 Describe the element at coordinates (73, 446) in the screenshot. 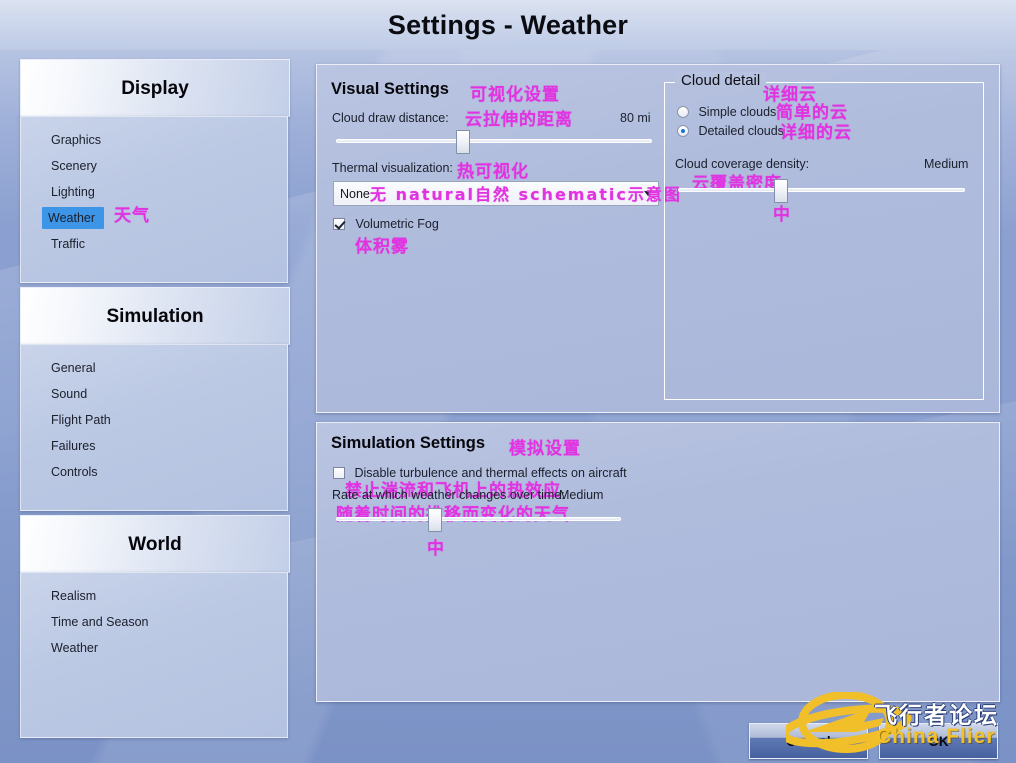

I see `sidebar-item-label: Failures` at that location.